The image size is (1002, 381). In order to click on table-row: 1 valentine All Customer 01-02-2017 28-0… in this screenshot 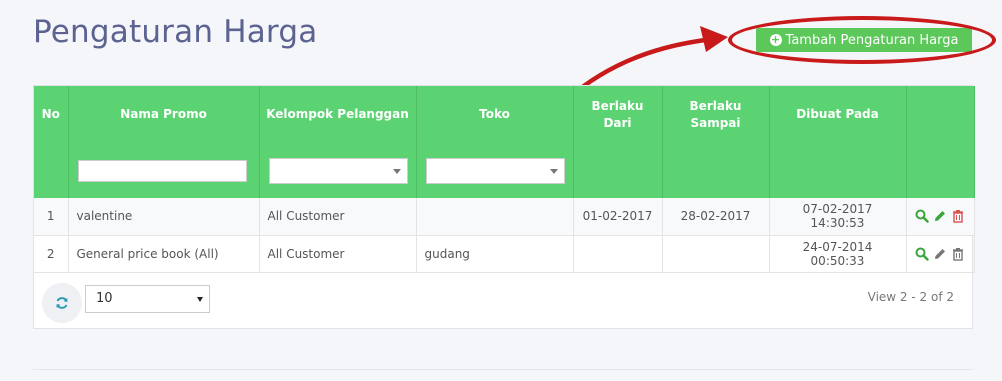, I will do `click(504, 217)`.